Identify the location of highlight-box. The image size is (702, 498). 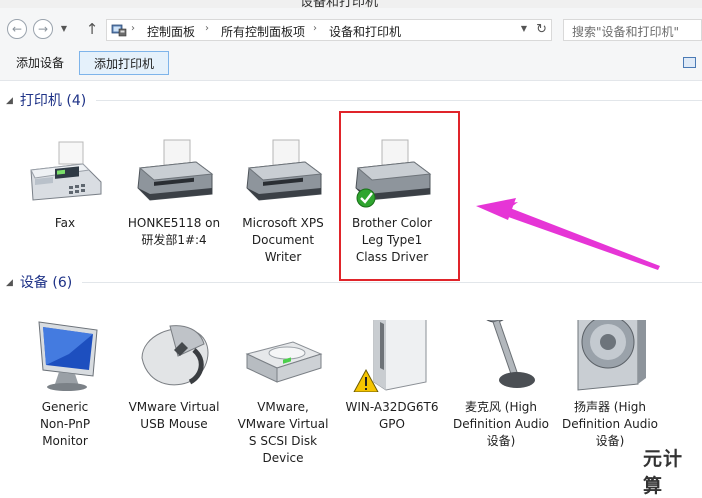
(399, 196).